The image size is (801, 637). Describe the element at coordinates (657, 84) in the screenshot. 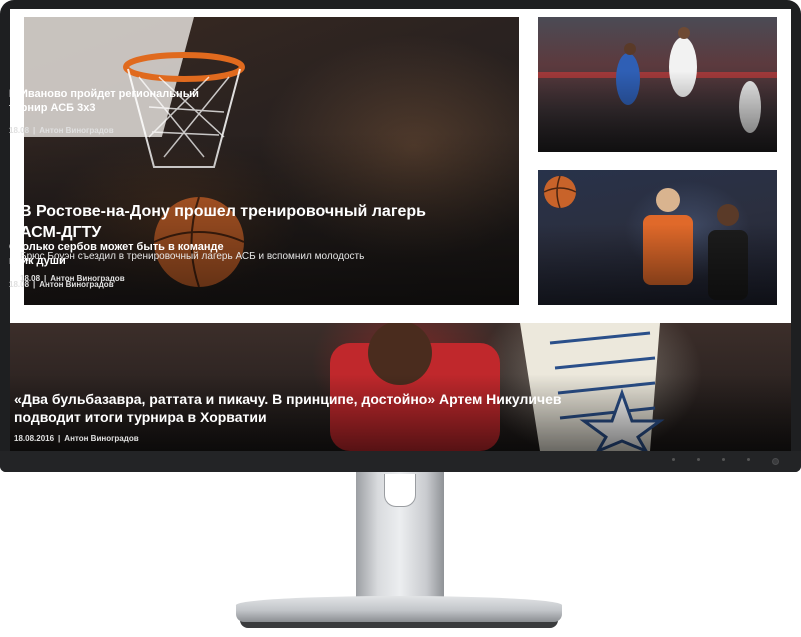

I see `article-card-top-right` at that location.